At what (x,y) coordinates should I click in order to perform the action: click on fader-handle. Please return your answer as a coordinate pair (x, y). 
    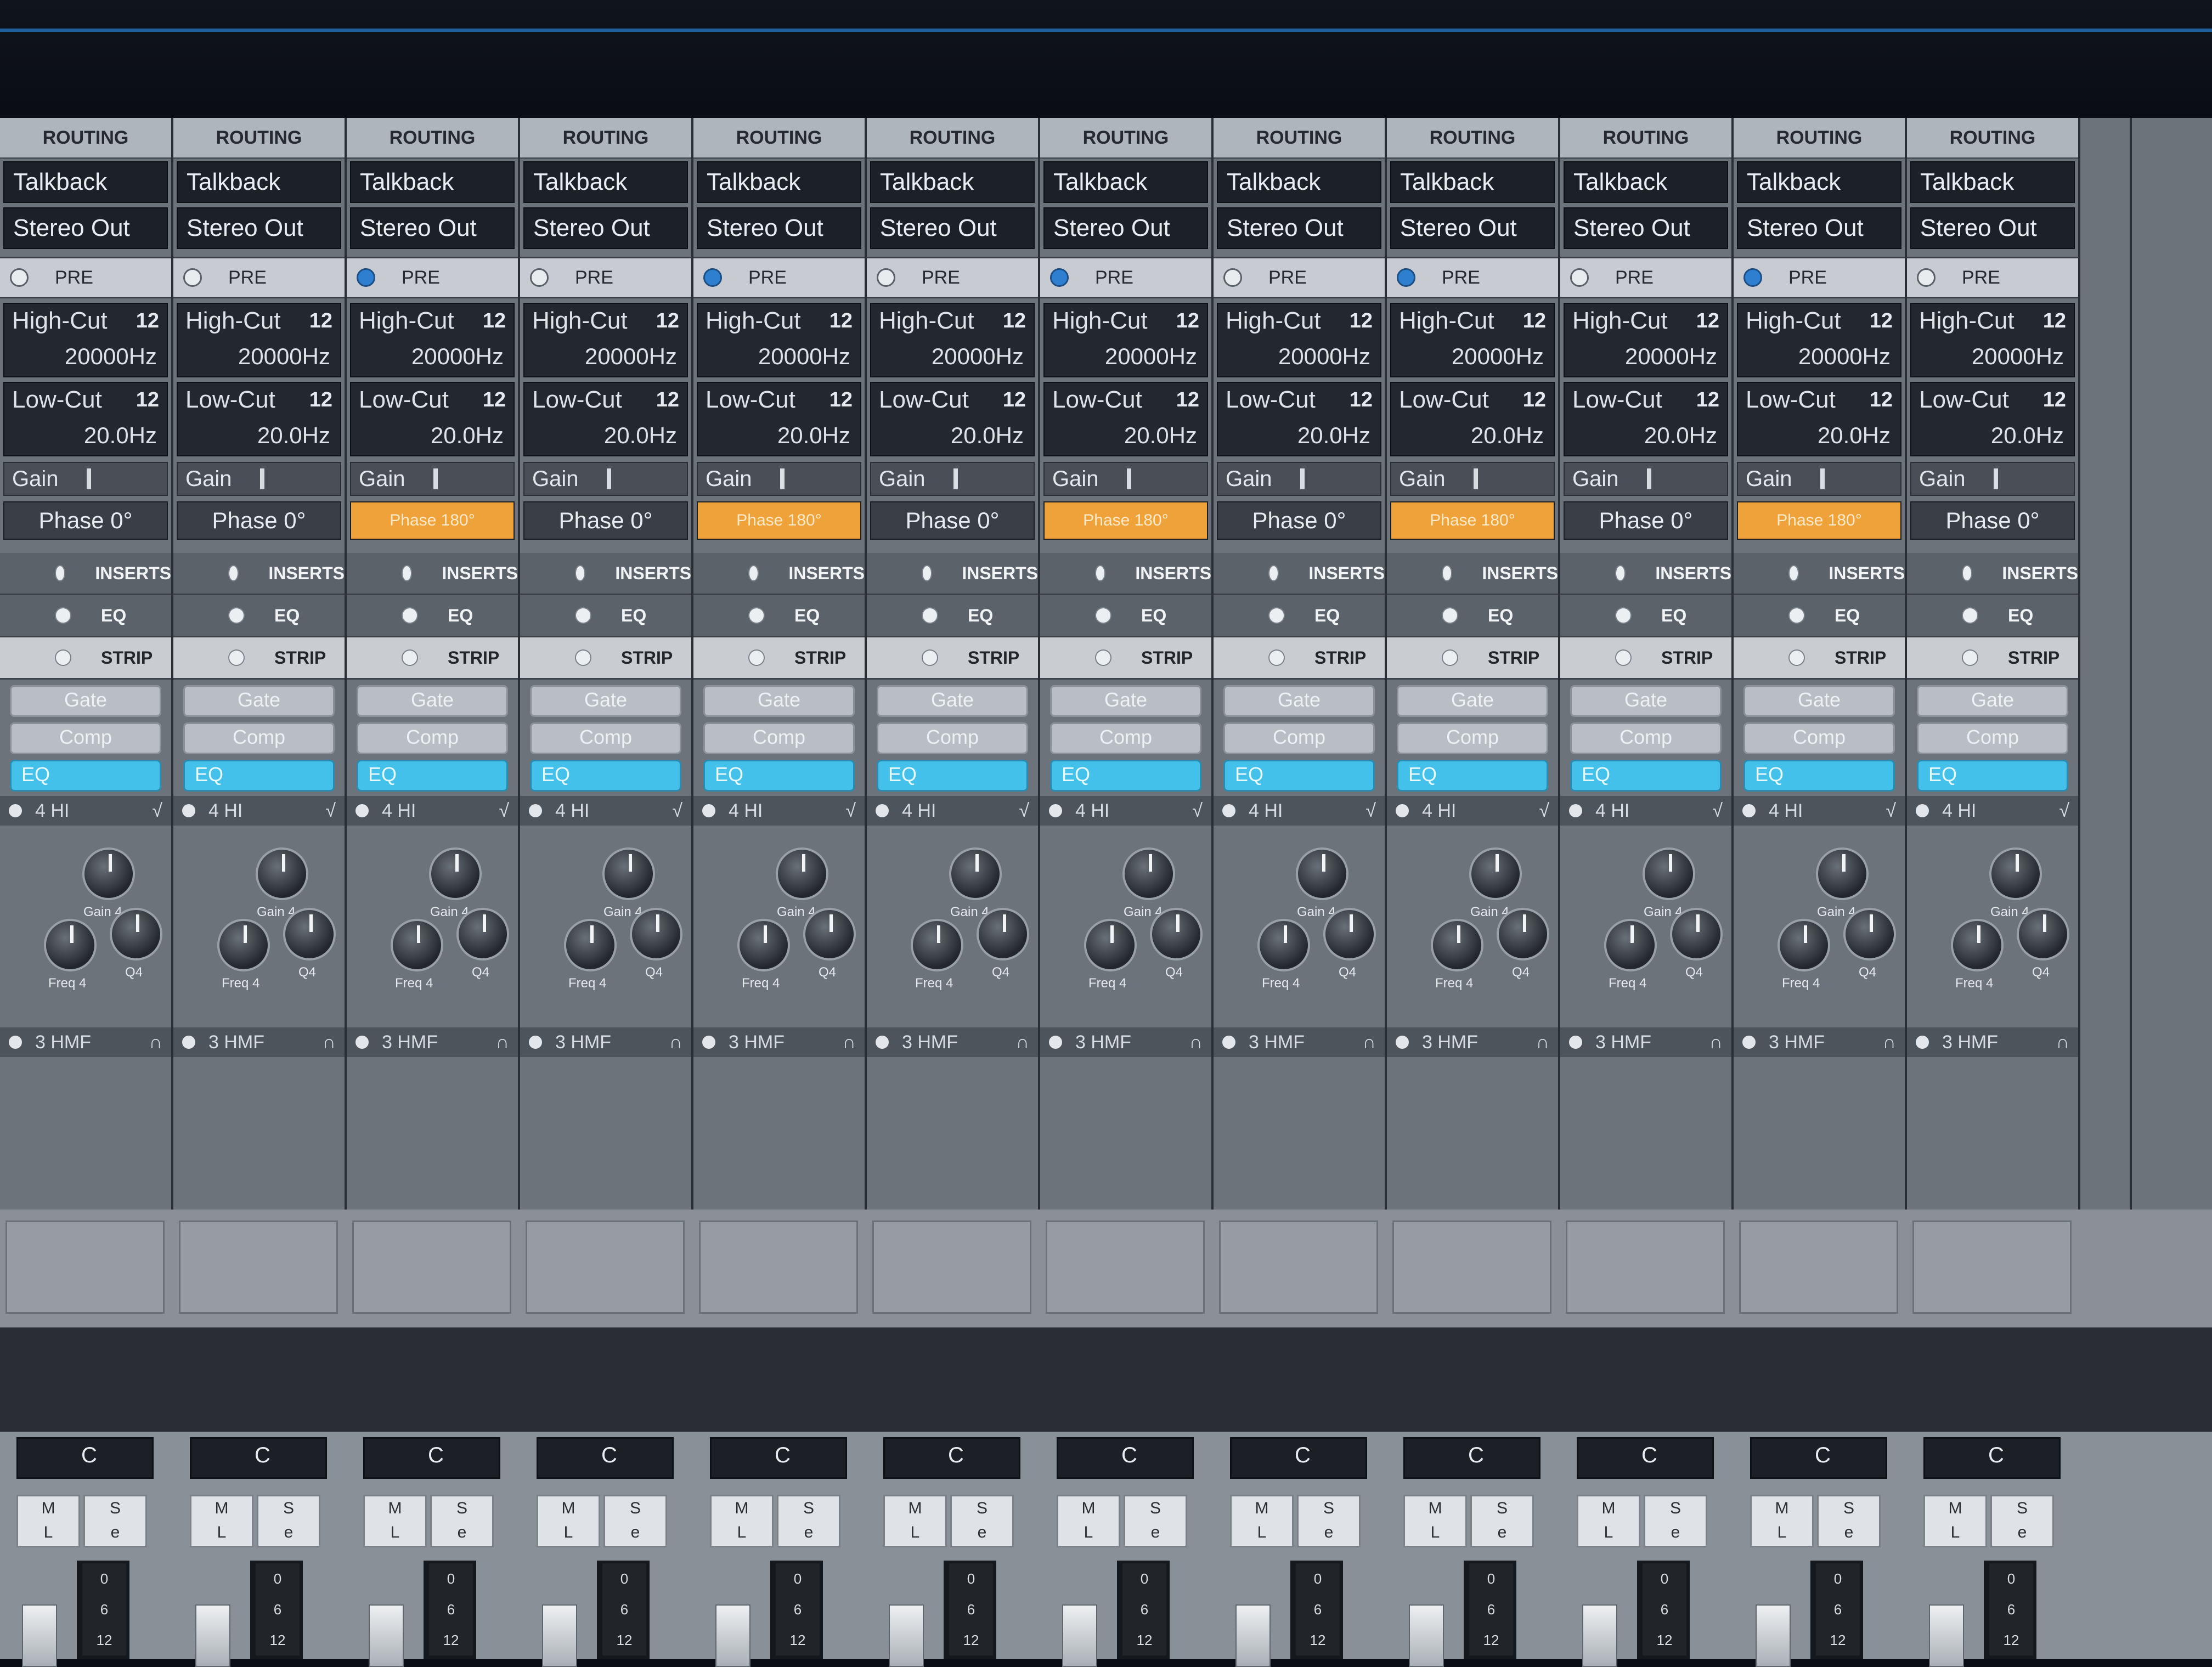
    Looking at the image, I should click on (1079, 1635).